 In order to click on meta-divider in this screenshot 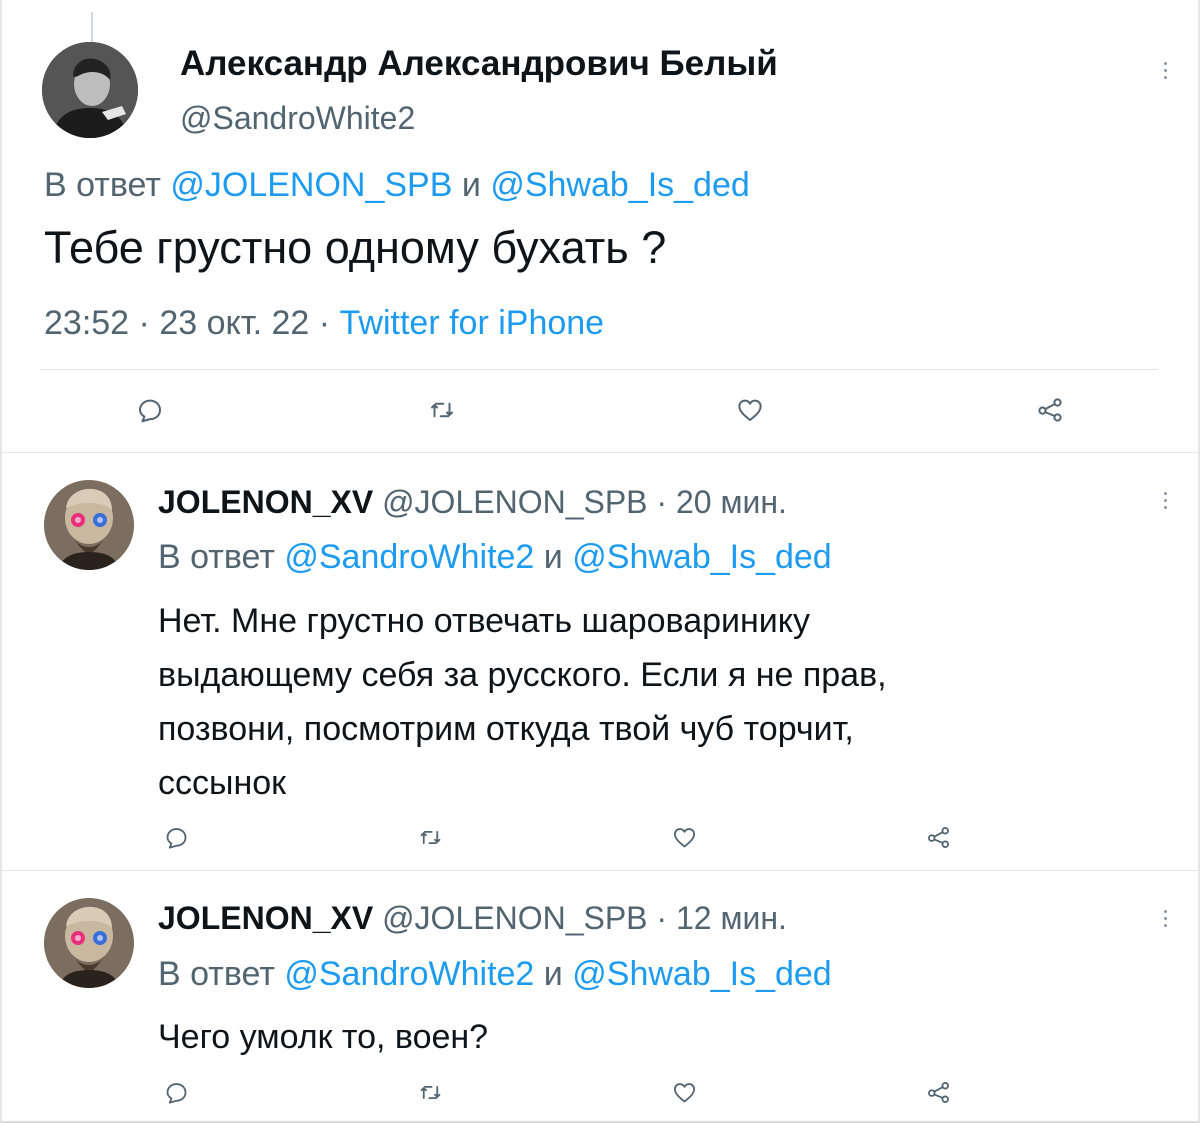, I will do `click(599, 369)`.